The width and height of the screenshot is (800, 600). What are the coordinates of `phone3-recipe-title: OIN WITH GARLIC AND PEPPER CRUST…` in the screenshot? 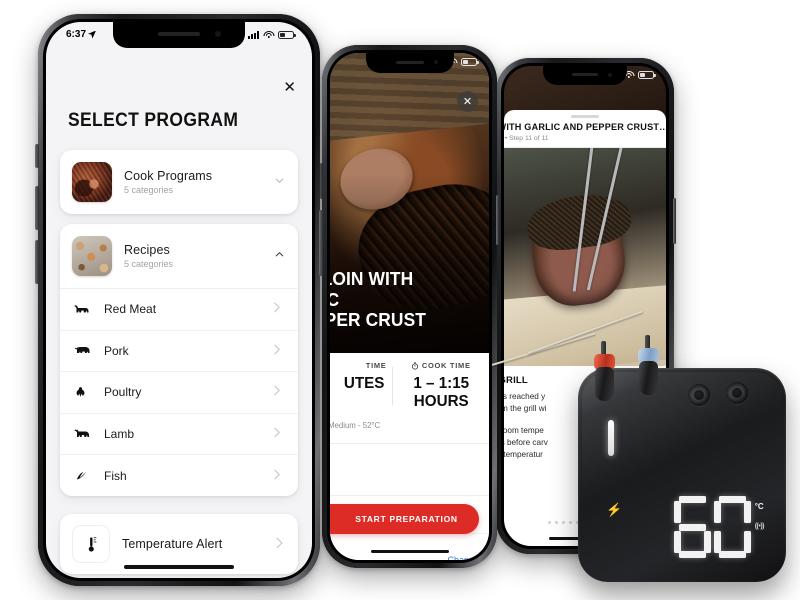 It's located at (585, 127).